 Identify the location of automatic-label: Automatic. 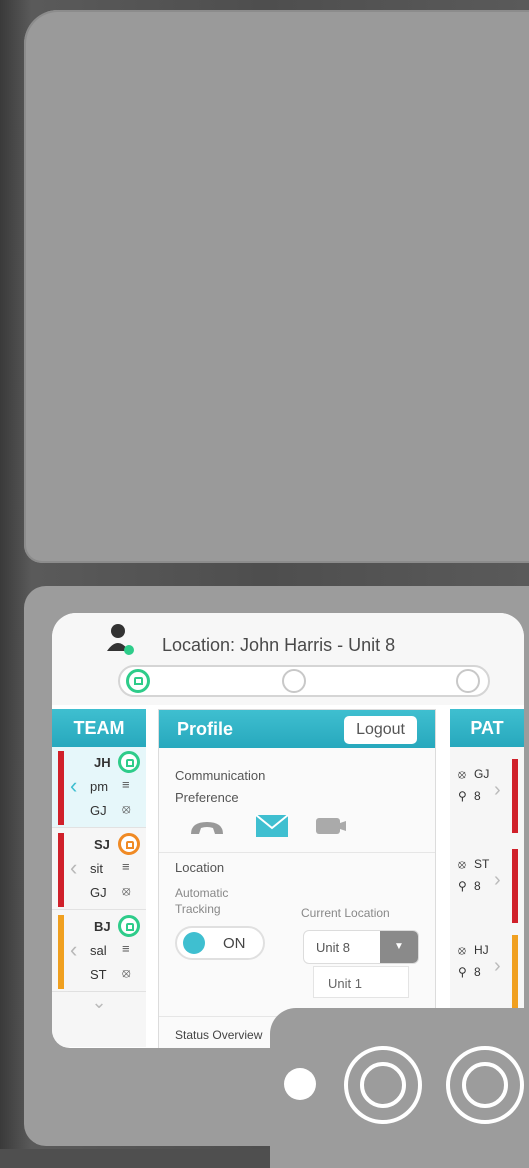
(202, 893).